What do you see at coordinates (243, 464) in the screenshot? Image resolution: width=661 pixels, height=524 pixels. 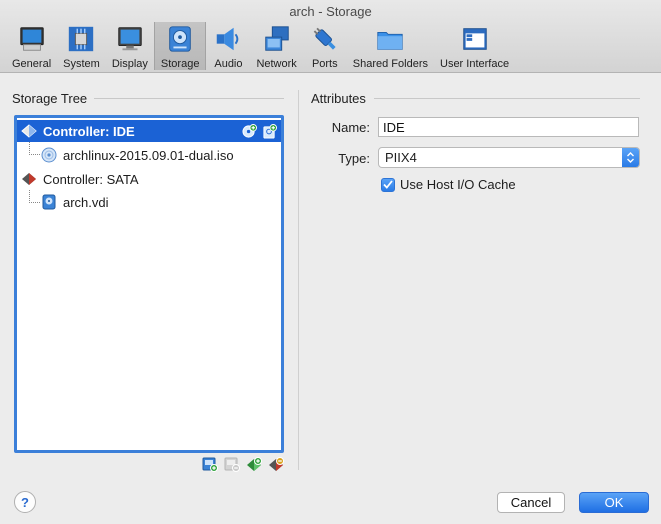 I see `storage-tree-buttons` at bounding box center [243, 464].